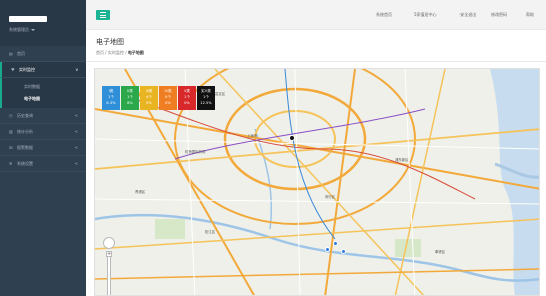 The image size is (546, 296). I want to click on sidebar-item-label: 历史查询, so click(25, 115).